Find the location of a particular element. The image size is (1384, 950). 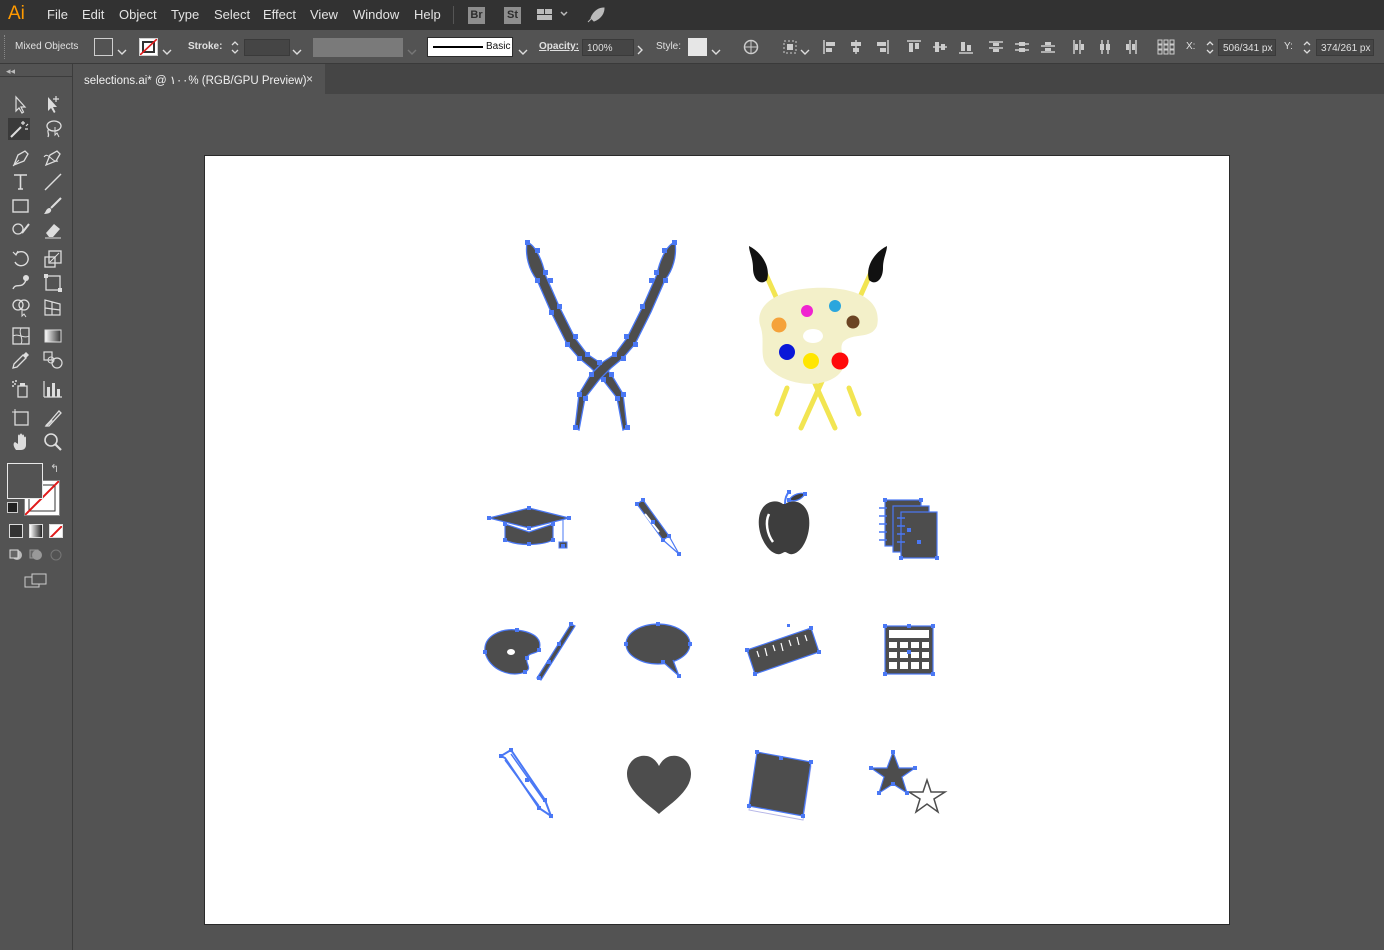

mesh-icon is located at coordinates (21, 336).